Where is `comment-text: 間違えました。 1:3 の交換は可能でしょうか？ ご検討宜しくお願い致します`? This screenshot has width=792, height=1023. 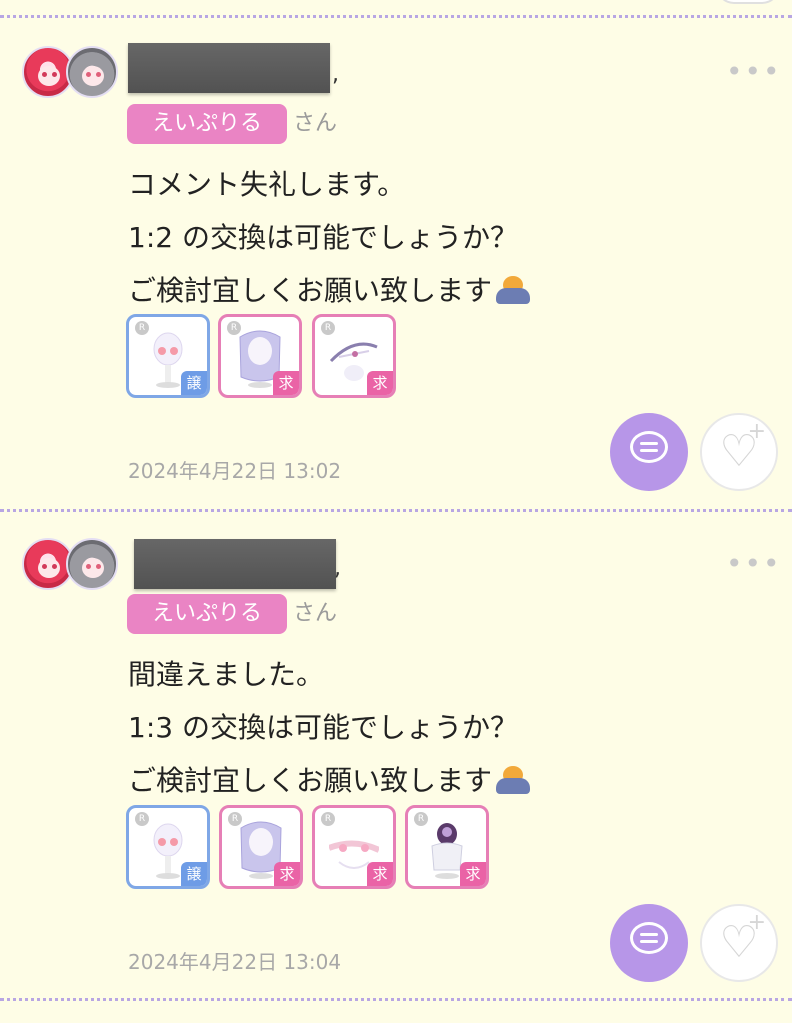 comment-text: 間違えました。 1:3 の交換は可能でしょうか？ ご検討宜しくお願い致します is located at coordinates (330, 727).